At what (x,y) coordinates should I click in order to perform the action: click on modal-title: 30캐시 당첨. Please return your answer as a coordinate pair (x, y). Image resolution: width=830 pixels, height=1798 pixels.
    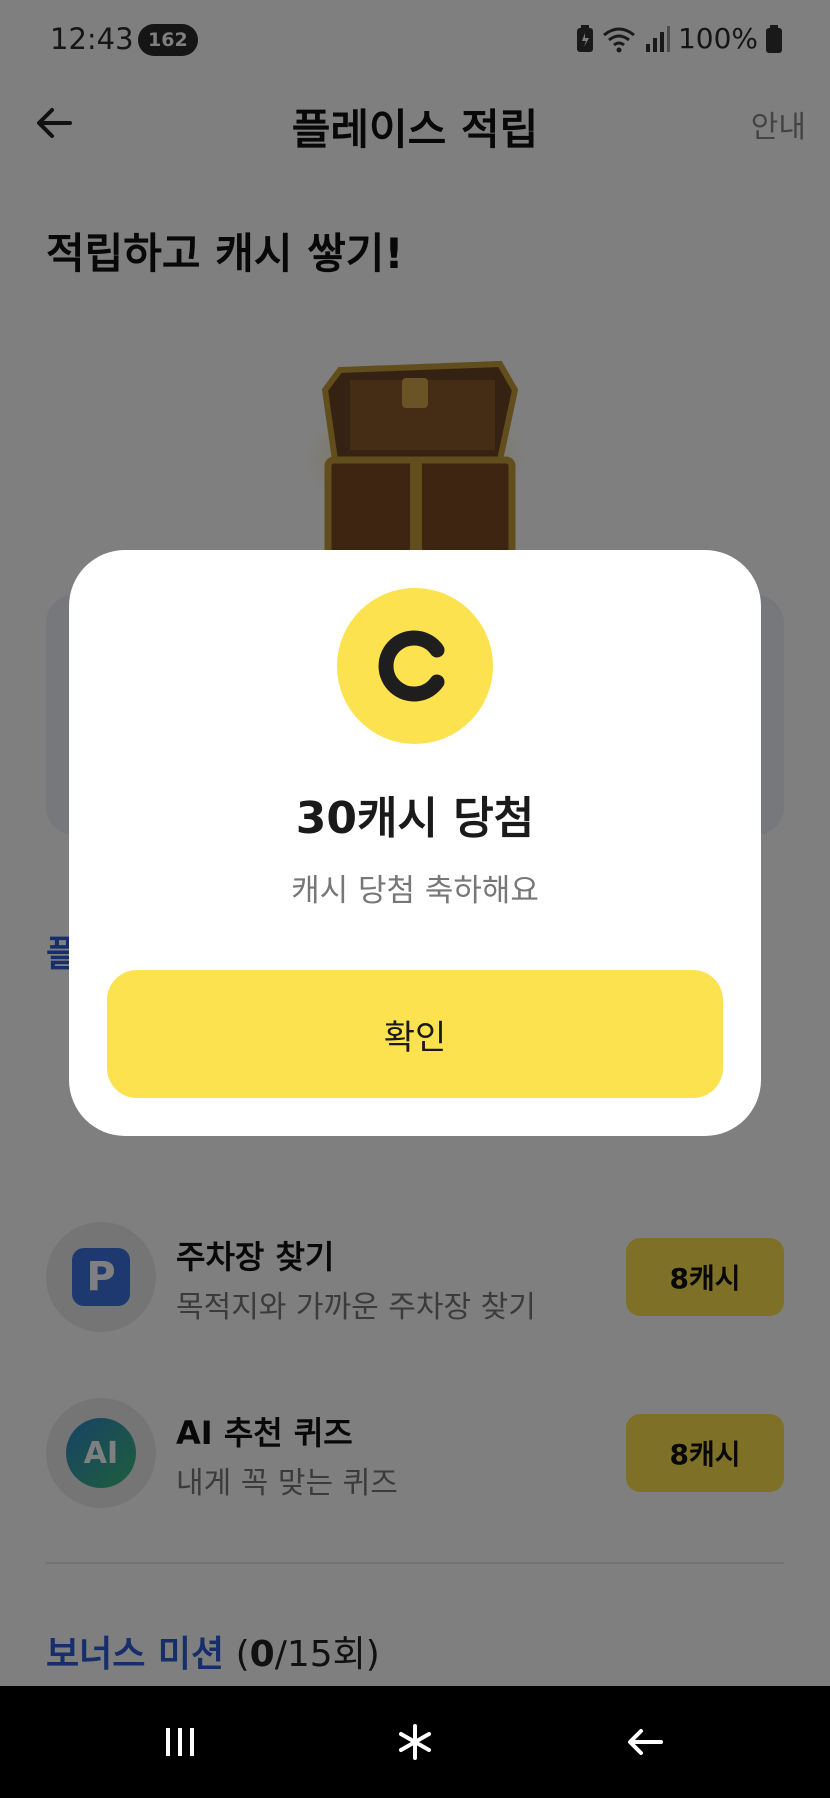
    Looking at the image, I should click on (415, 818).